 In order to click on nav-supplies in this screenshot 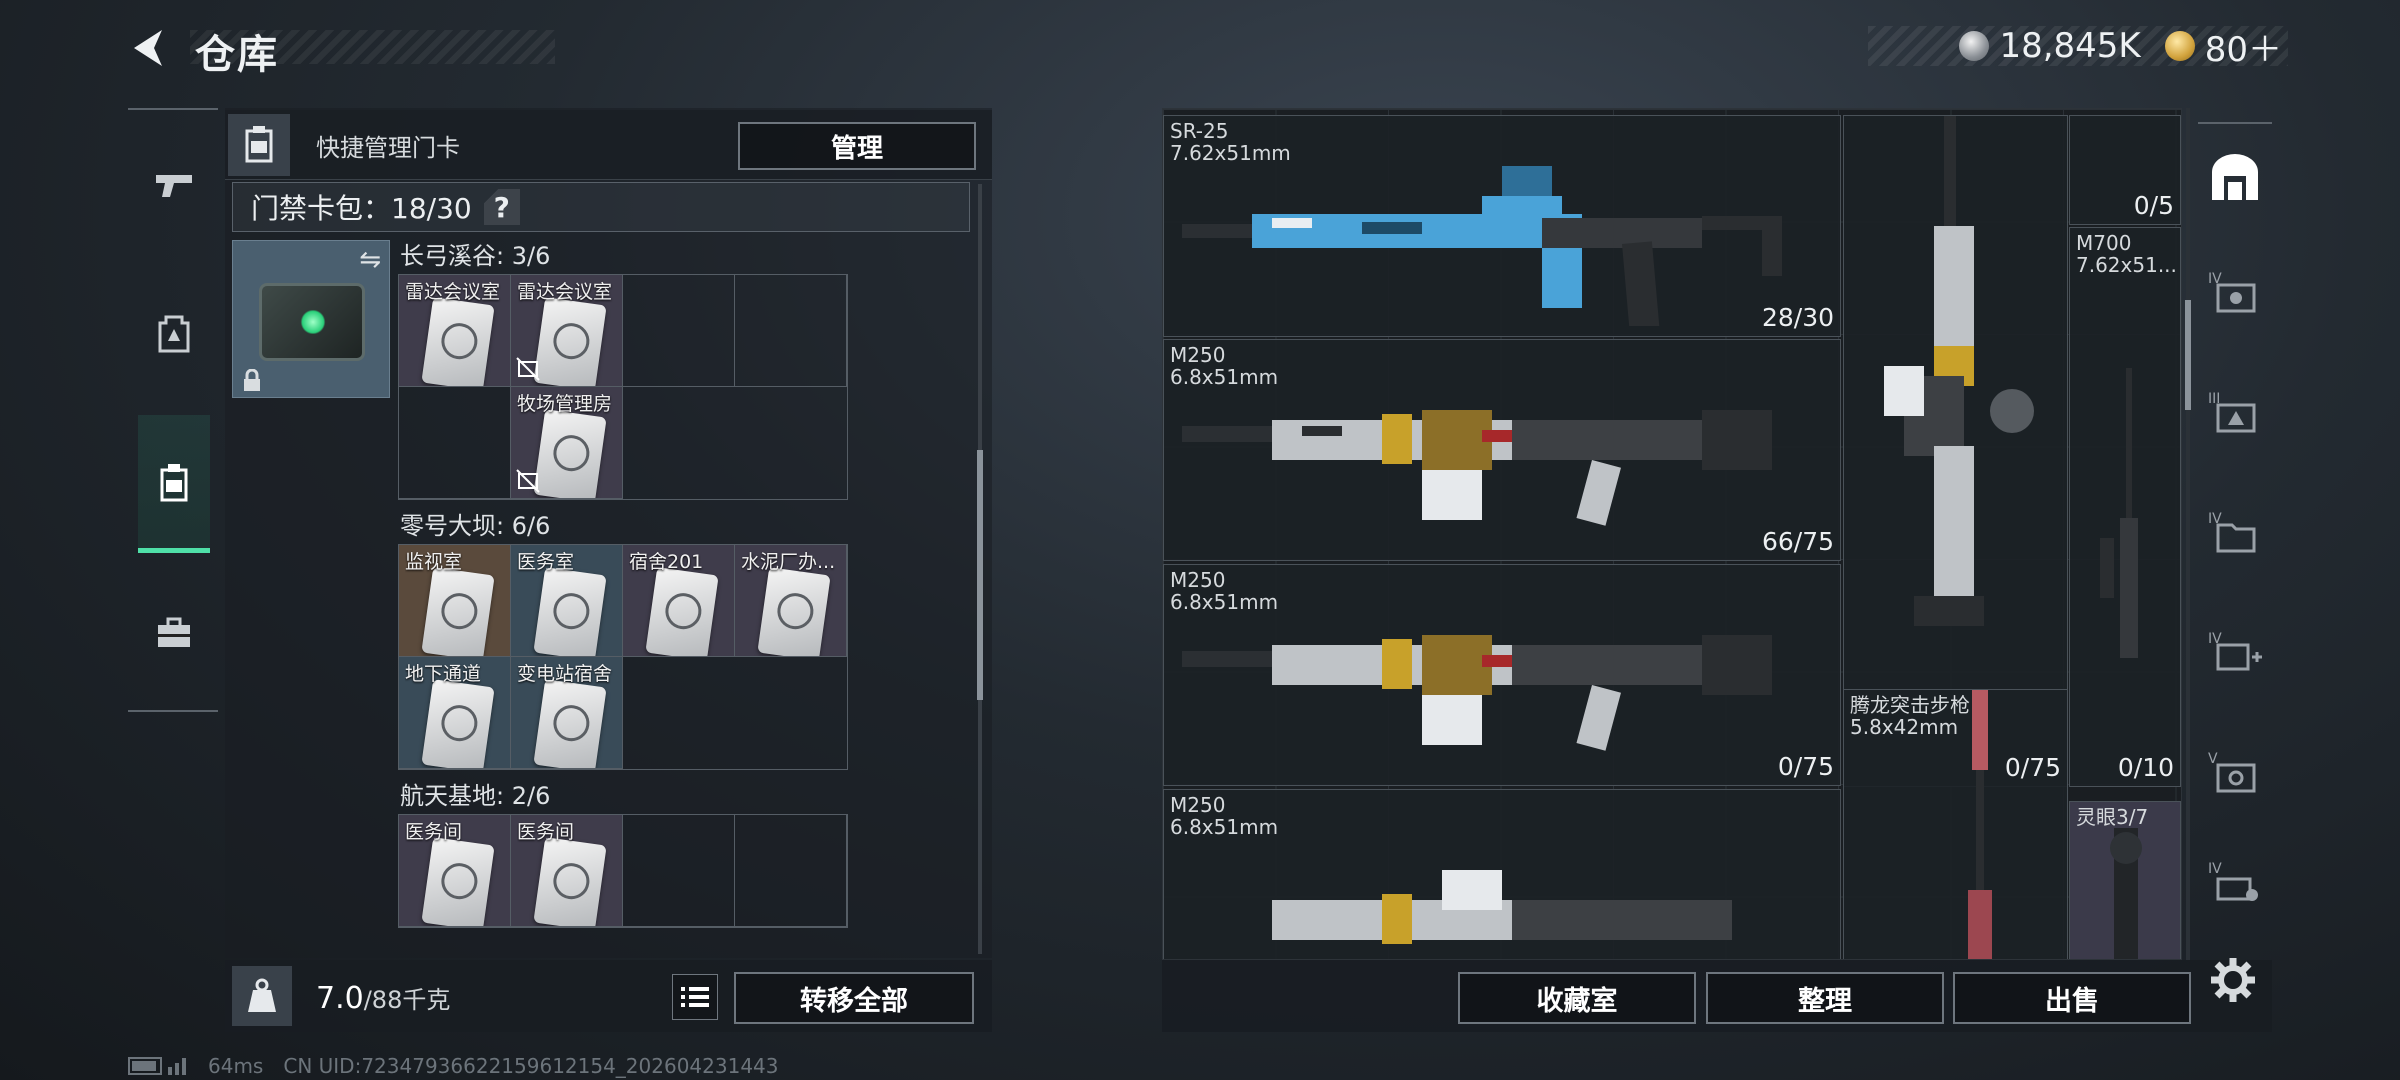, I will do `click(174, 633)`.